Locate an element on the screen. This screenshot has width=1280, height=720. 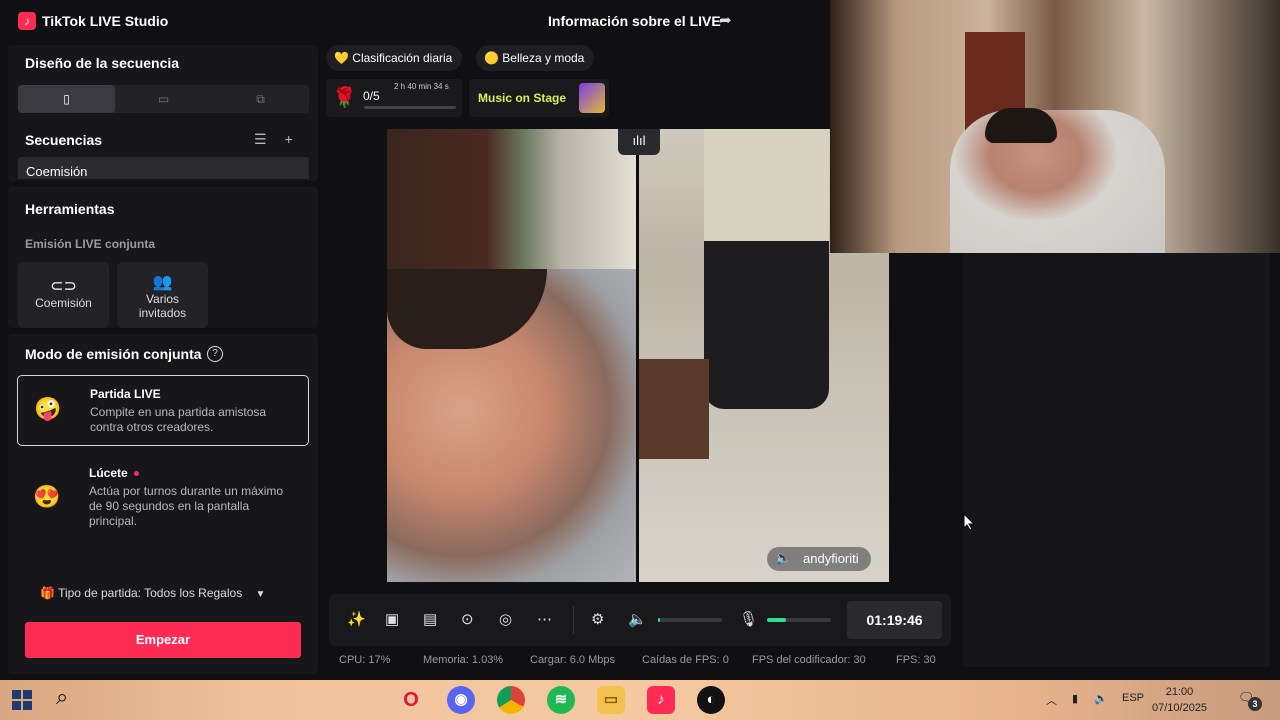
multi-guest-tool-button: 👥 Varios invitados is located at coordinates (162, 295).